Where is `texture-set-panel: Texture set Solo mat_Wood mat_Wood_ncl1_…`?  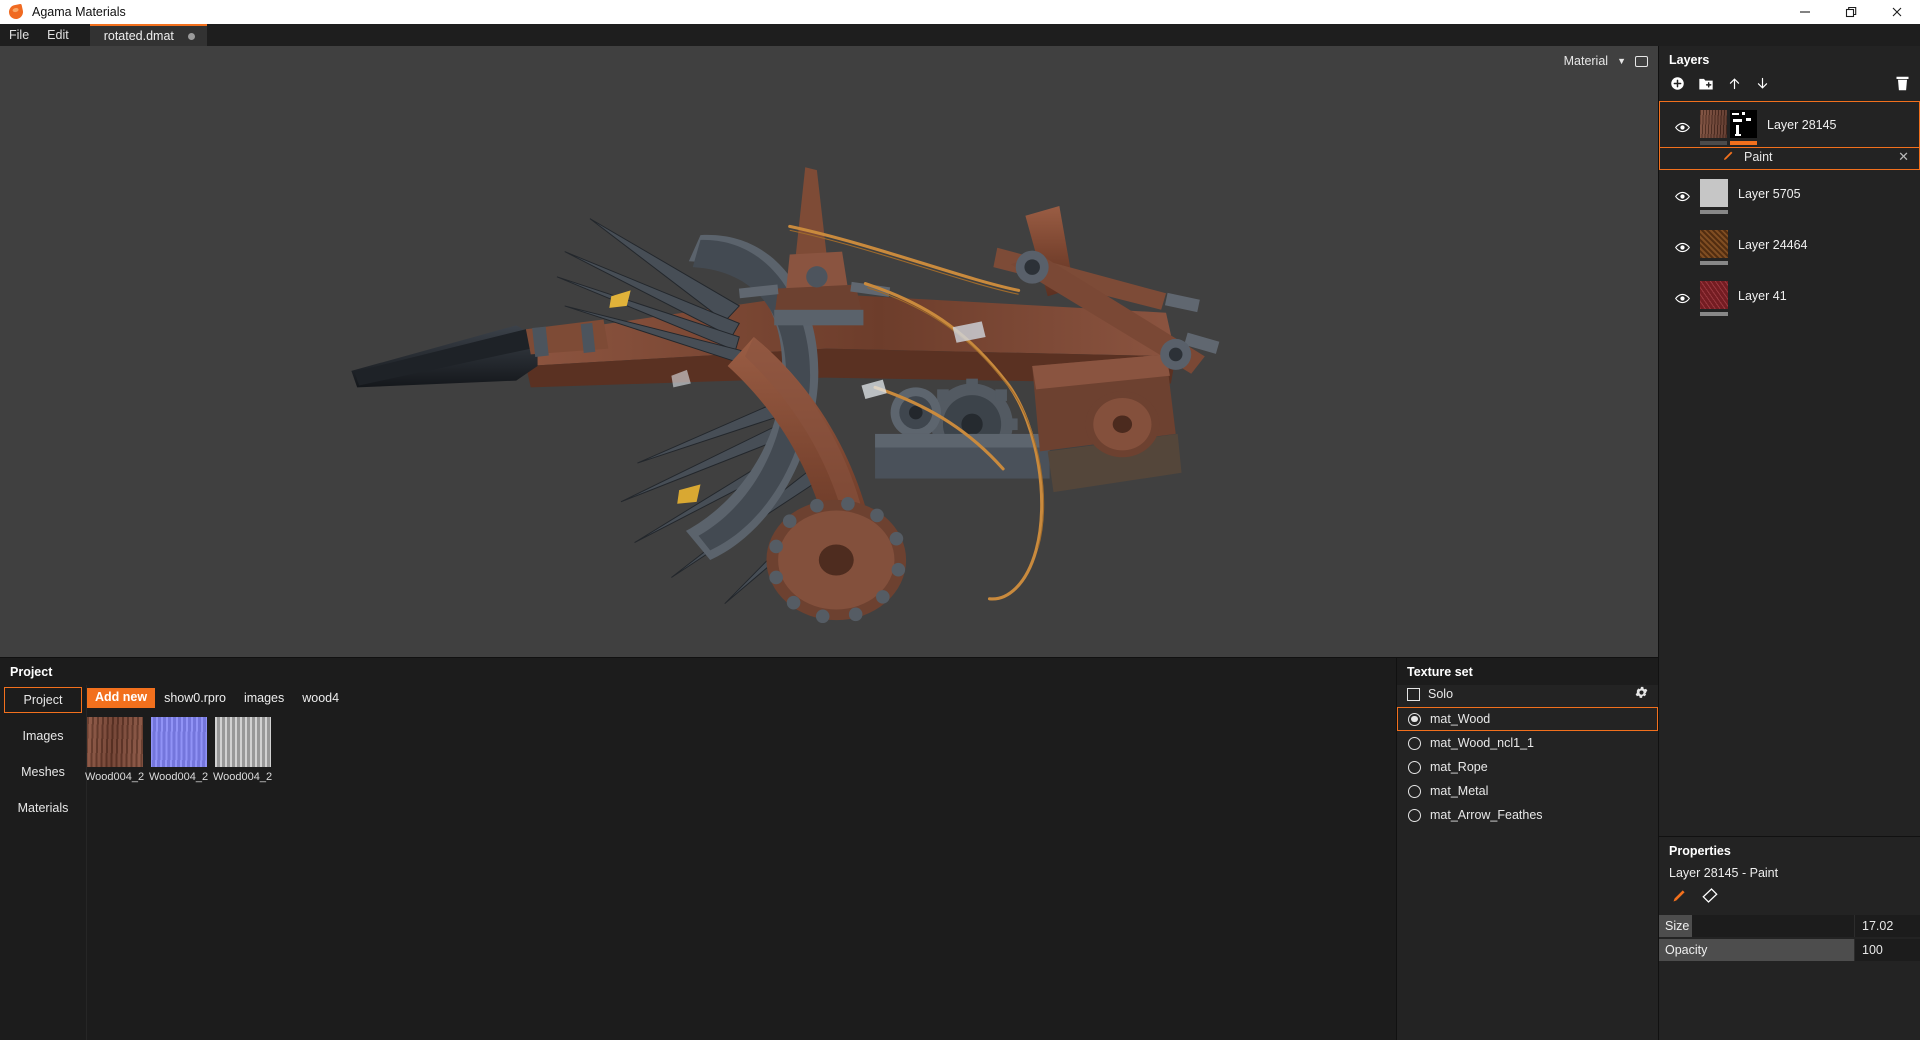 texture-set-panel: Texture set Solo mat_Wood mat_Wood_ncl1_… is located at coordinates (1527, 848).